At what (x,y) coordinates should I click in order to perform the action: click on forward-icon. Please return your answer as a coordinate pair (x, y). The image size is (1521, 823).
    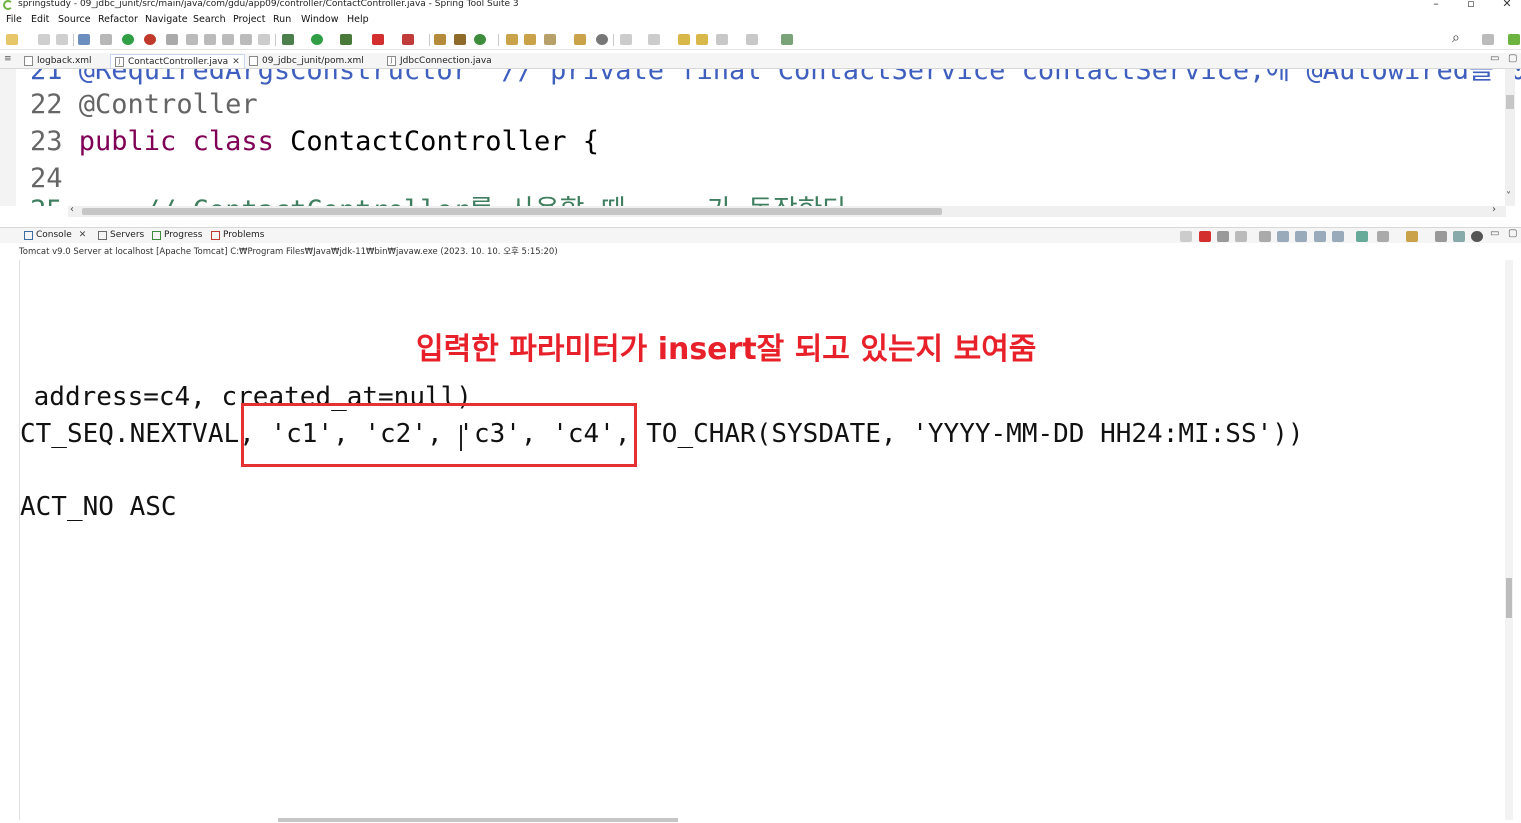
    Looking at the image, I should click on (752, 39).